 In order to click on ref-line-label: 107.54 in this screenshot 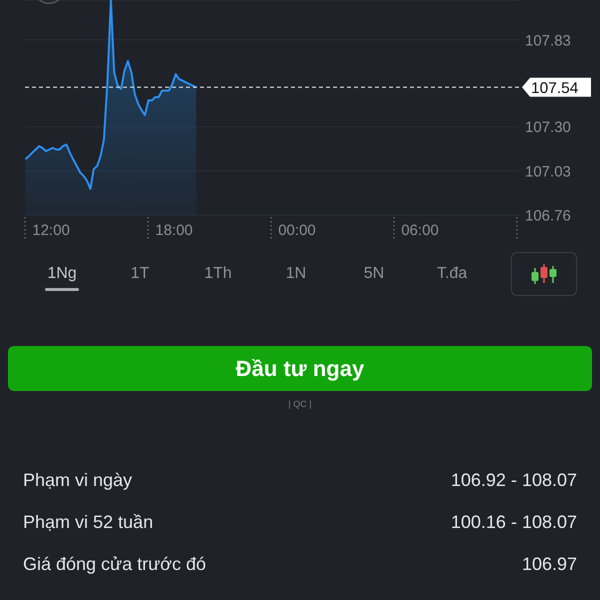, I will do `click(555, 88)`.